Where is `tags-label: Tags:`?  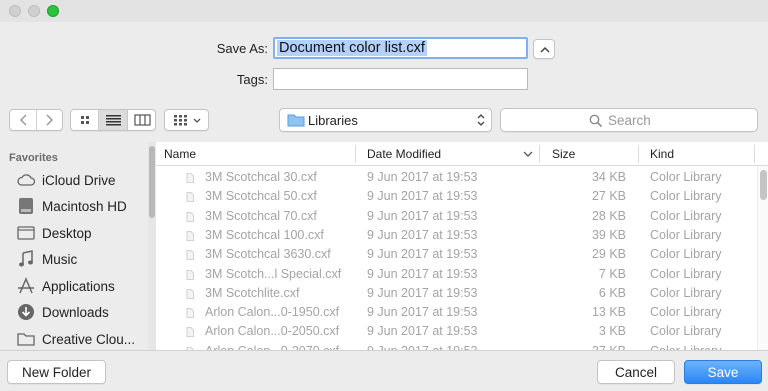
tags-label: Tags: is located at coordinates (252, 79).